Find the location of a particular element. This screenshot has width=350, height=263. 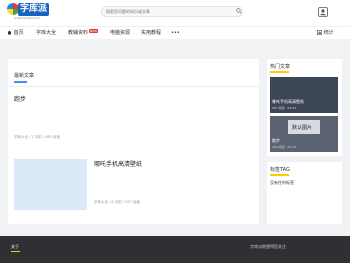

hot-article-card: 哪吒手机高清壁纸 587 阅读 · 02-03 is located at coordinates (304, 95).